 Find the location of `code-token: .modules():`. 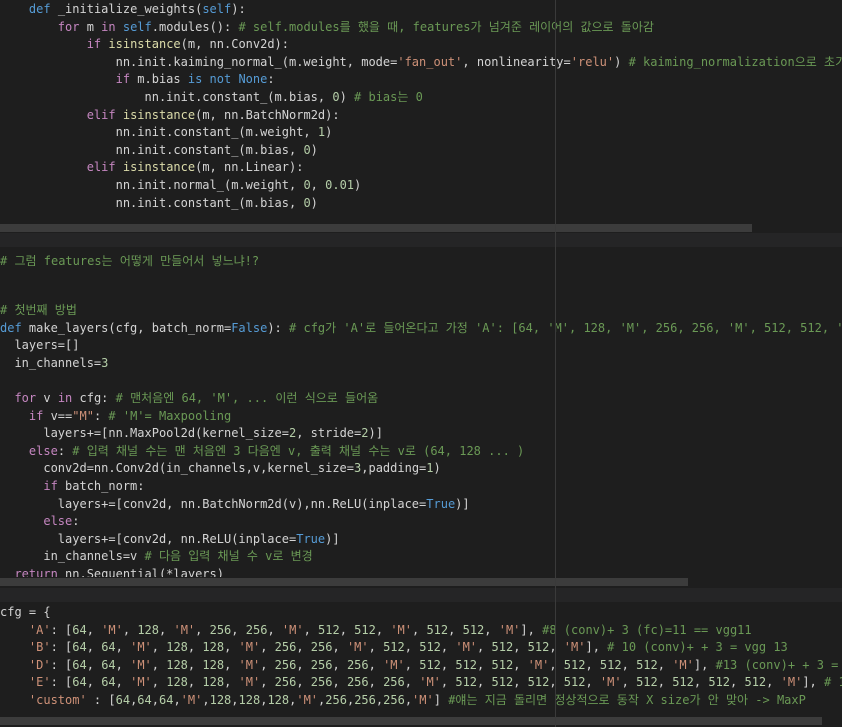

code-token: .modules(): is located at coordinates (195, 26).